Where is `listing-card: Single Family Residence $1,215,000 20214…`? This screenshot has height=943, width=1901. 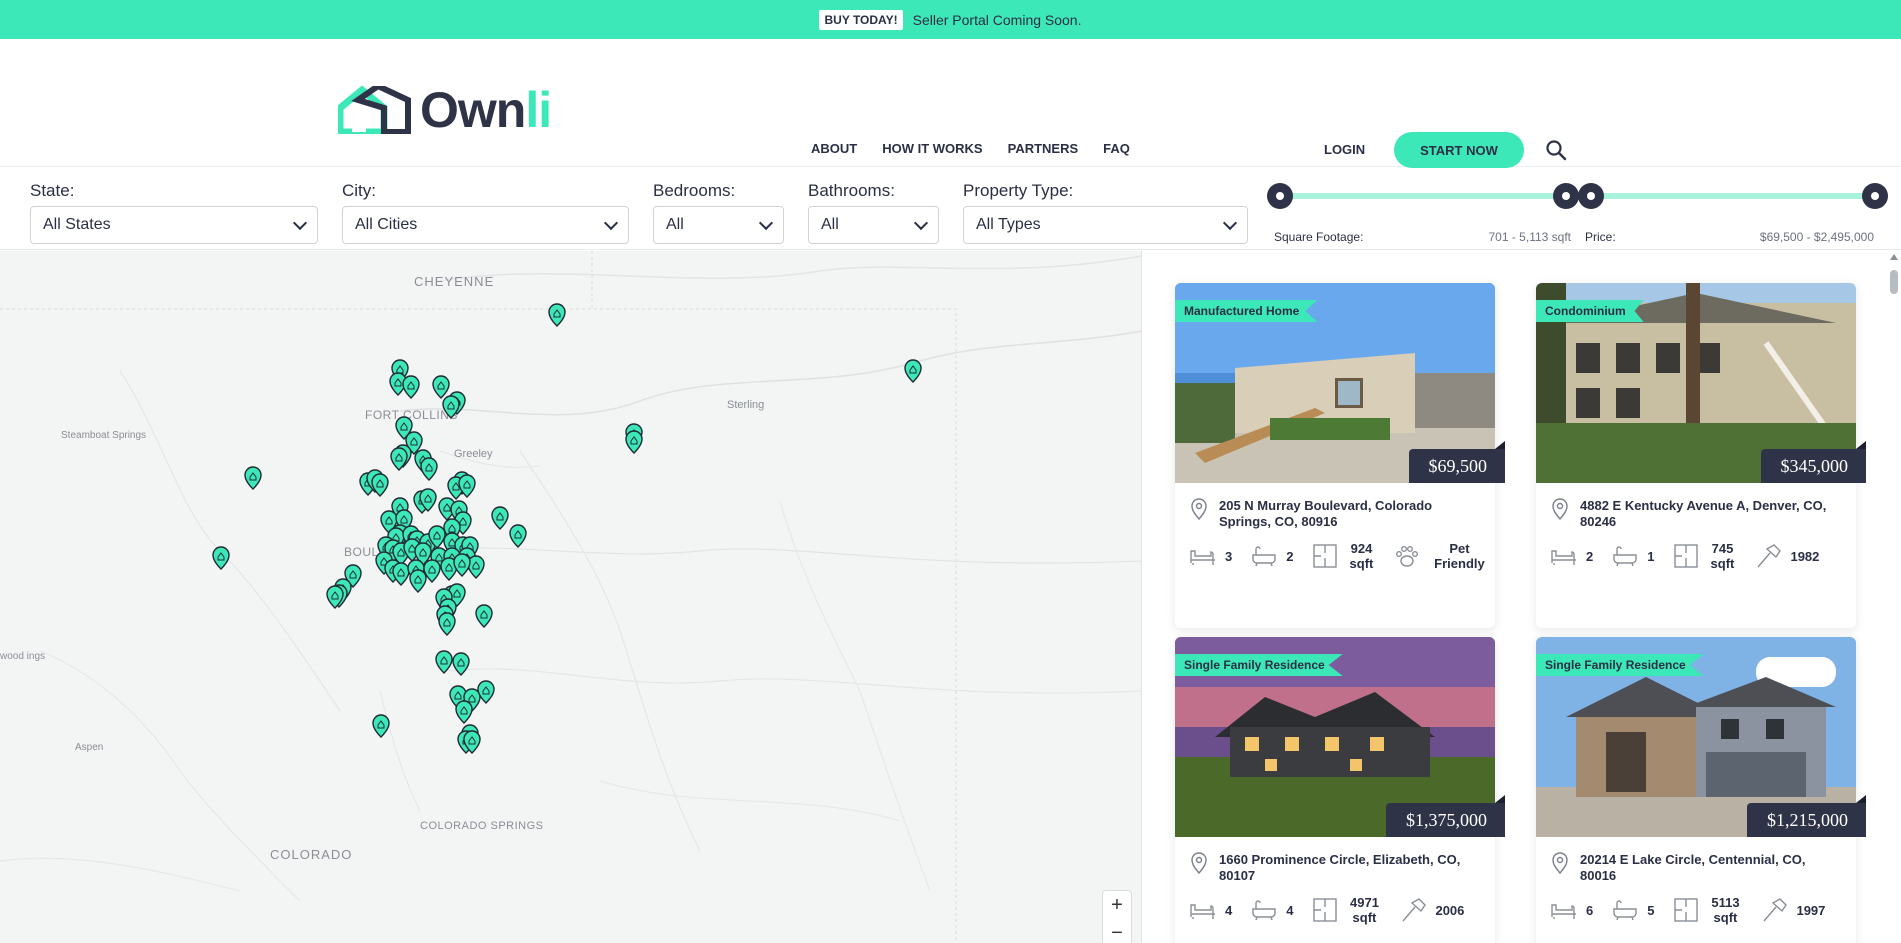
listing-card: Single Family Residence $1,215,000 20214… is located at coordinates (1701, 790).